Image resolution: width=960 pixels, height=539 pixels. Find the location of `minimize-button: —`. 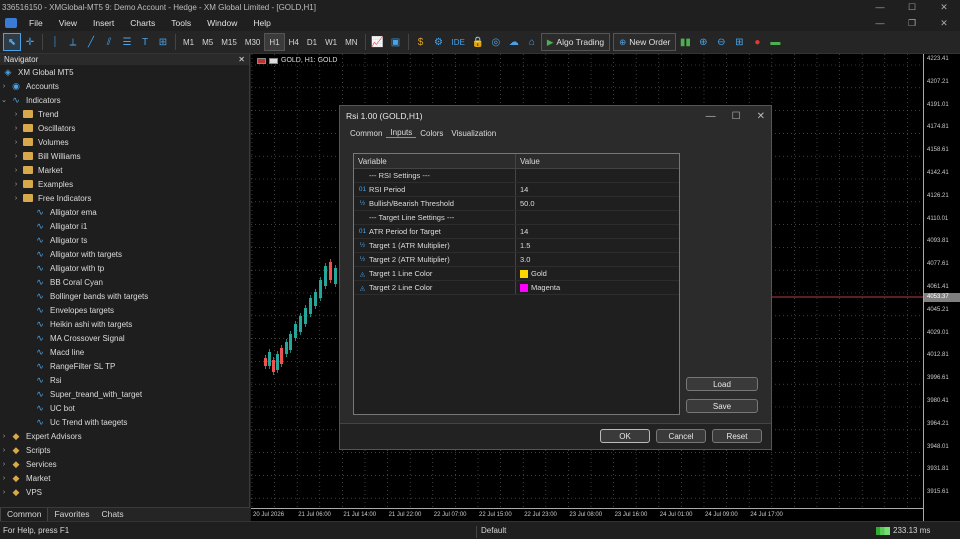

minimize-button: — is located at coordinates (880, 7).